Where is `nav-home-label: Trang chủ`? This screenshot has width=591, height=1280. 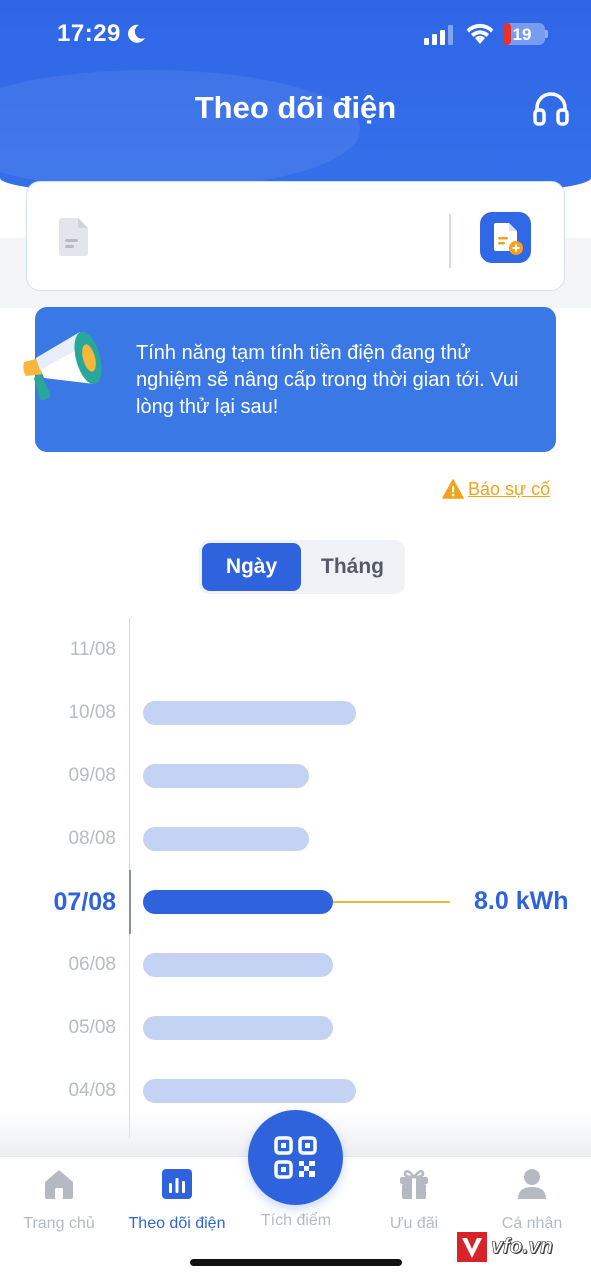 nav-home-label: Trang chủ is located at coordinates (59, 1223).